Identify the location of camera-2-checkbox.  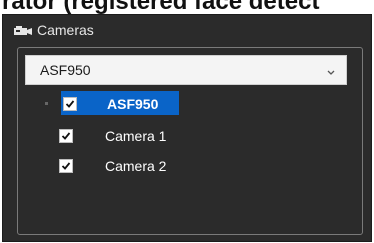
(66, 166).